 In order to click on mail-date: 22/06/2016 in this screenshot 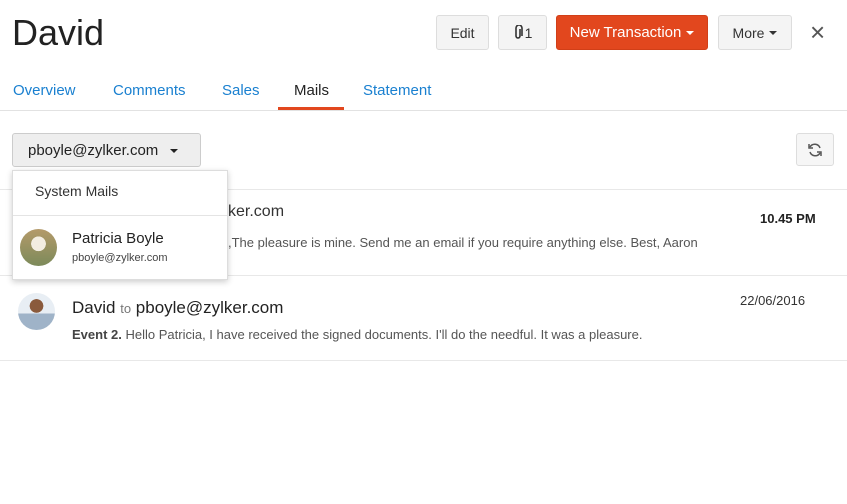, I will do `click(773, 300)`.